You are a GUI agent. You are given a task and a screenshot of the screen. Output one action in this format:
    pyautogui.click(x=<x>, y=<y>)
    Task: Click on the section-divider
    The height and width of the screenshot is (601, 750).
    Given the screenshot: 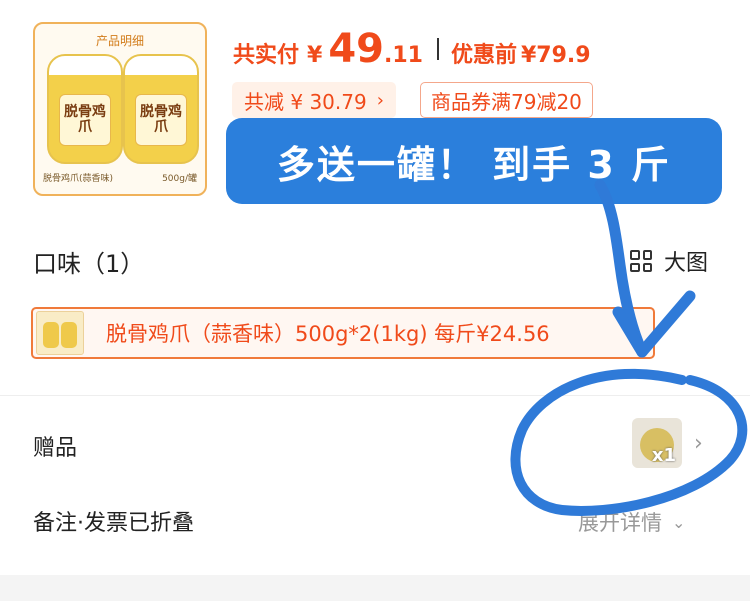 What is the action you would take?
    pyautogui.click(x=375, y=395)
    